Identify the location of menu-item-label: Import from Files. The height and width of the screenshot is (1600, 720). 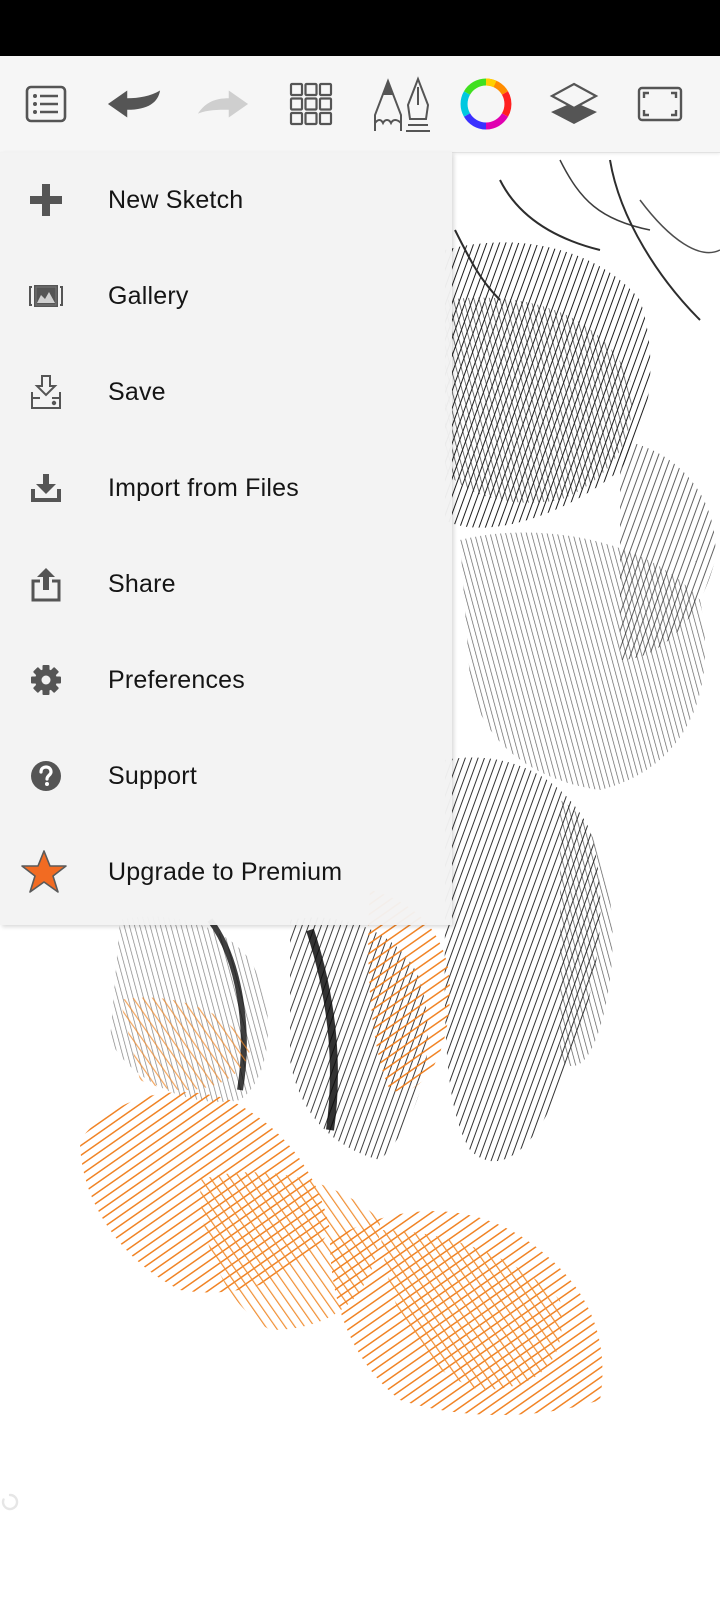
(203, 487).